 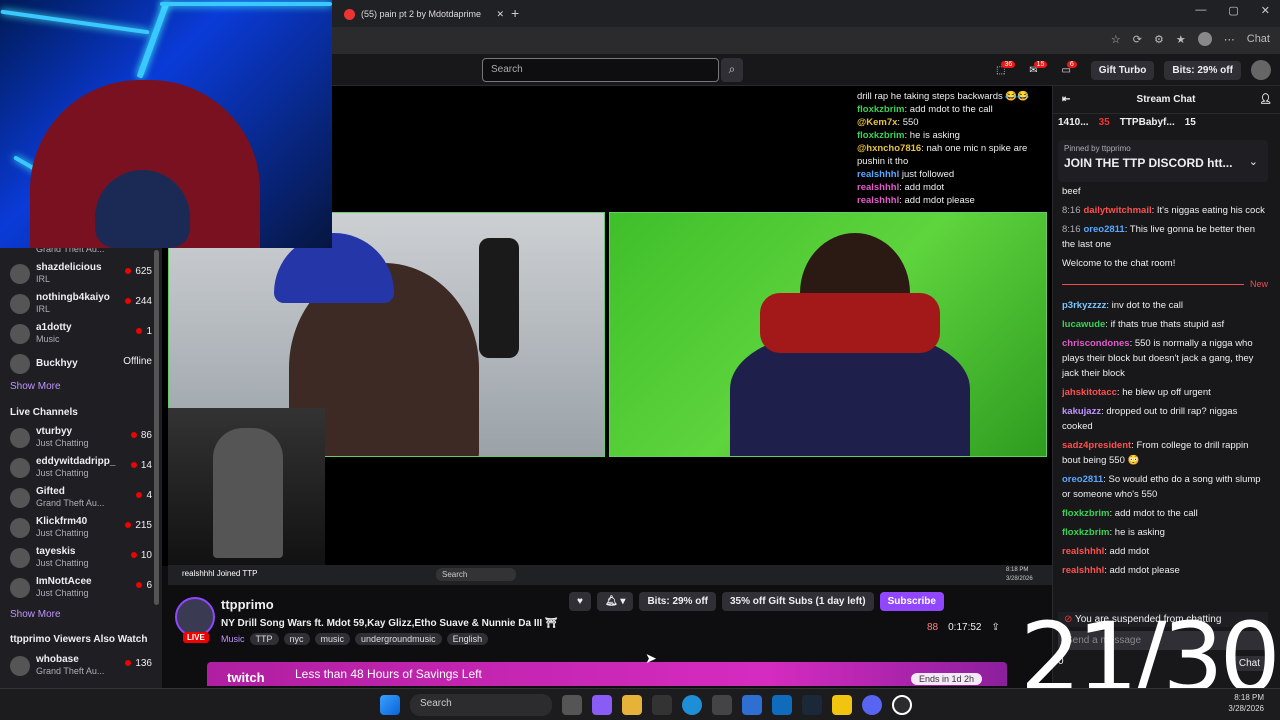 What do you see at coordinates (83, 365) in the screenshot?
I see `sidebar-channel: Buckhyy Offline` at bounding box center [83, 365].